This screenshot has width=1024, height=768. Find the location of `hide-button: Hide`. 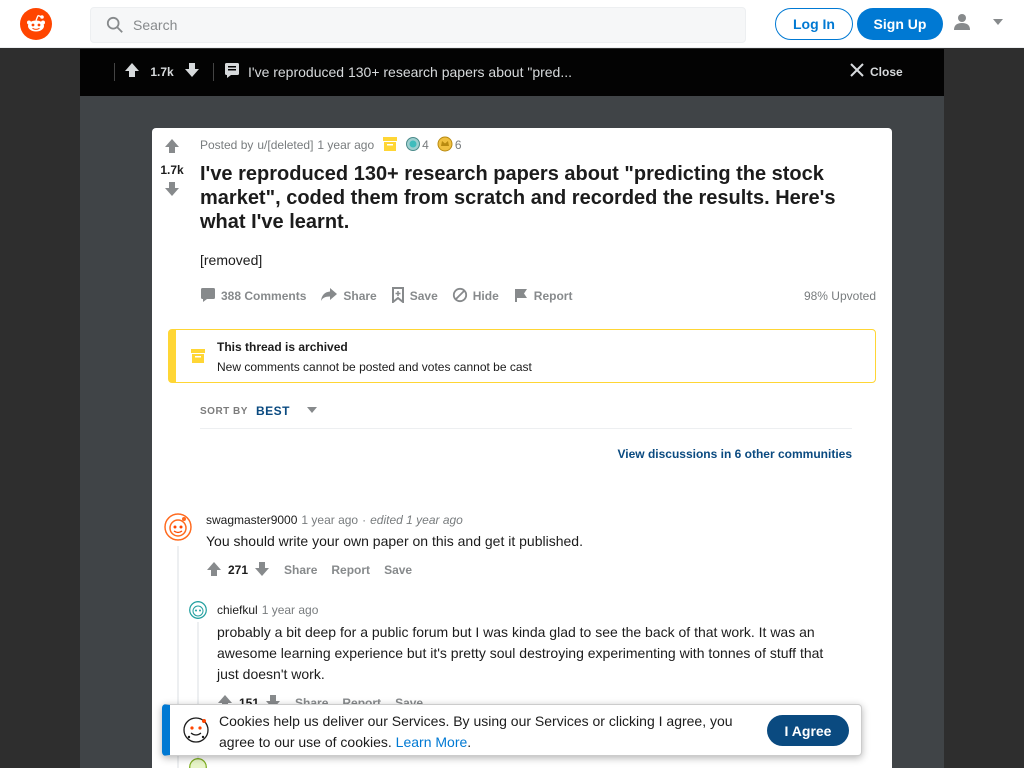

hide-button: Hide is located at coordinates (475, 296).